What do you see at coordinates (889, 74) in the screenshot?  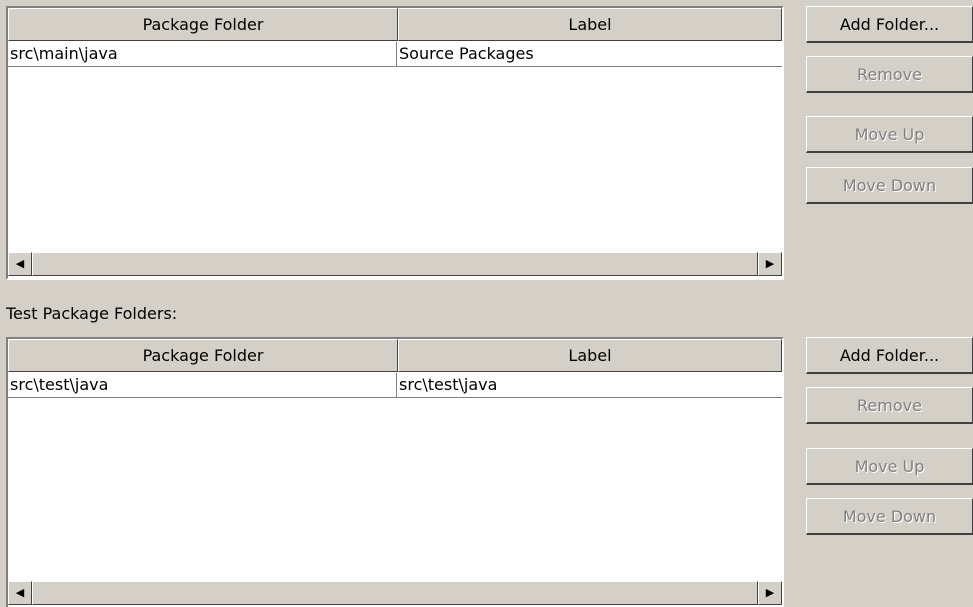 I see `remove-button: Remove` at bounding box center [889, 74].